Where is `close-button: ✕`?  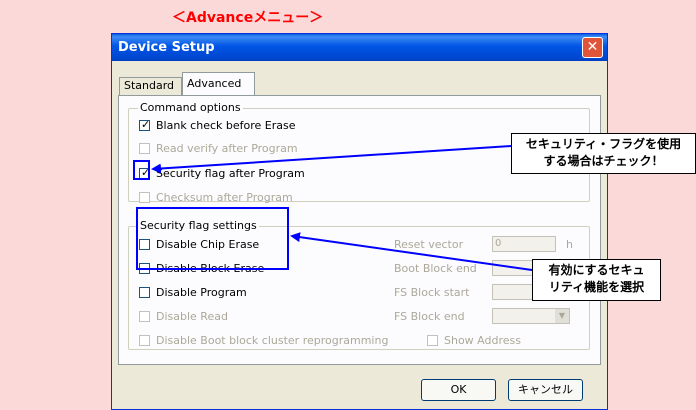
close-button: ✕ is located at coordinates (592, 47).